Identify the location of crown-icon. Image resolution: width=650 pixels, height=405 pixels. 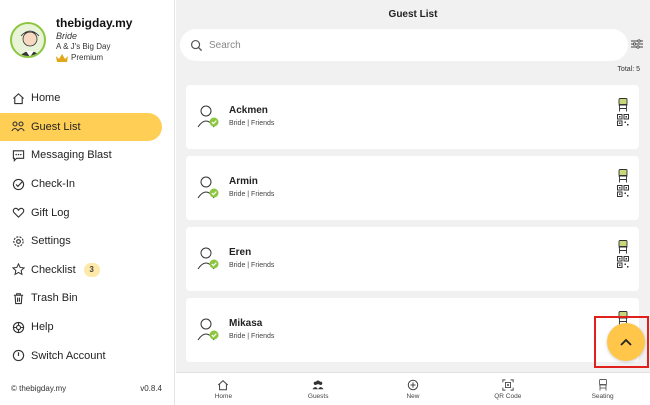
(62, 57).